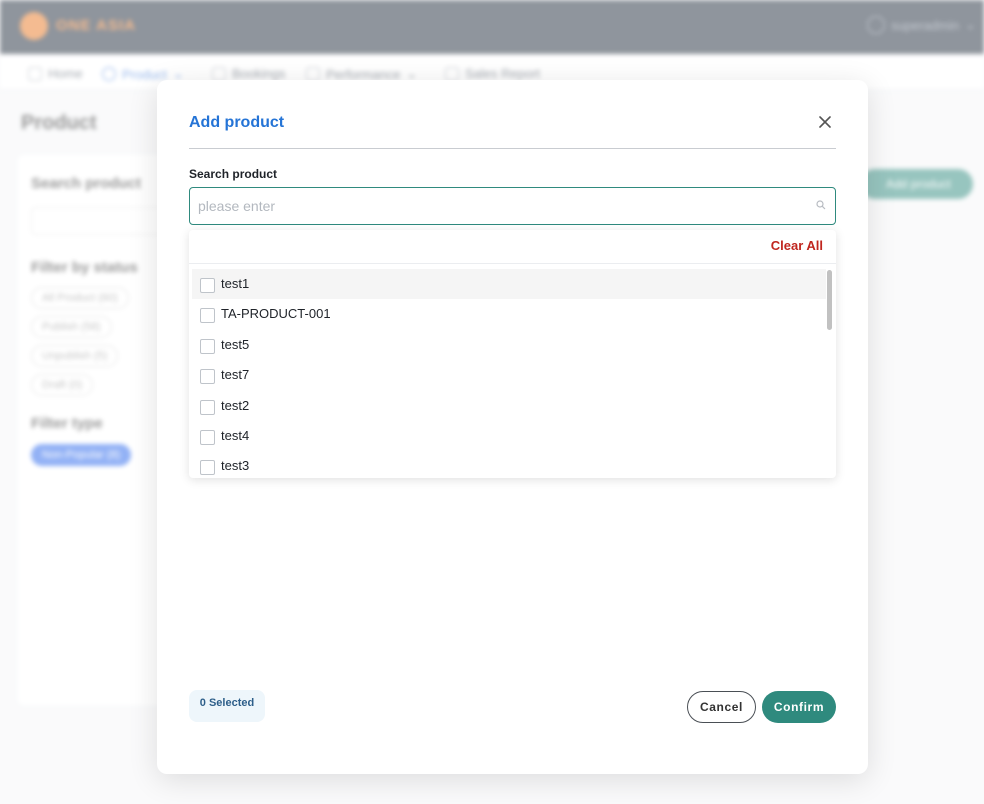  Describe the element at coordinates (498, 205) in the screenshot. I see `search-input` at that location.